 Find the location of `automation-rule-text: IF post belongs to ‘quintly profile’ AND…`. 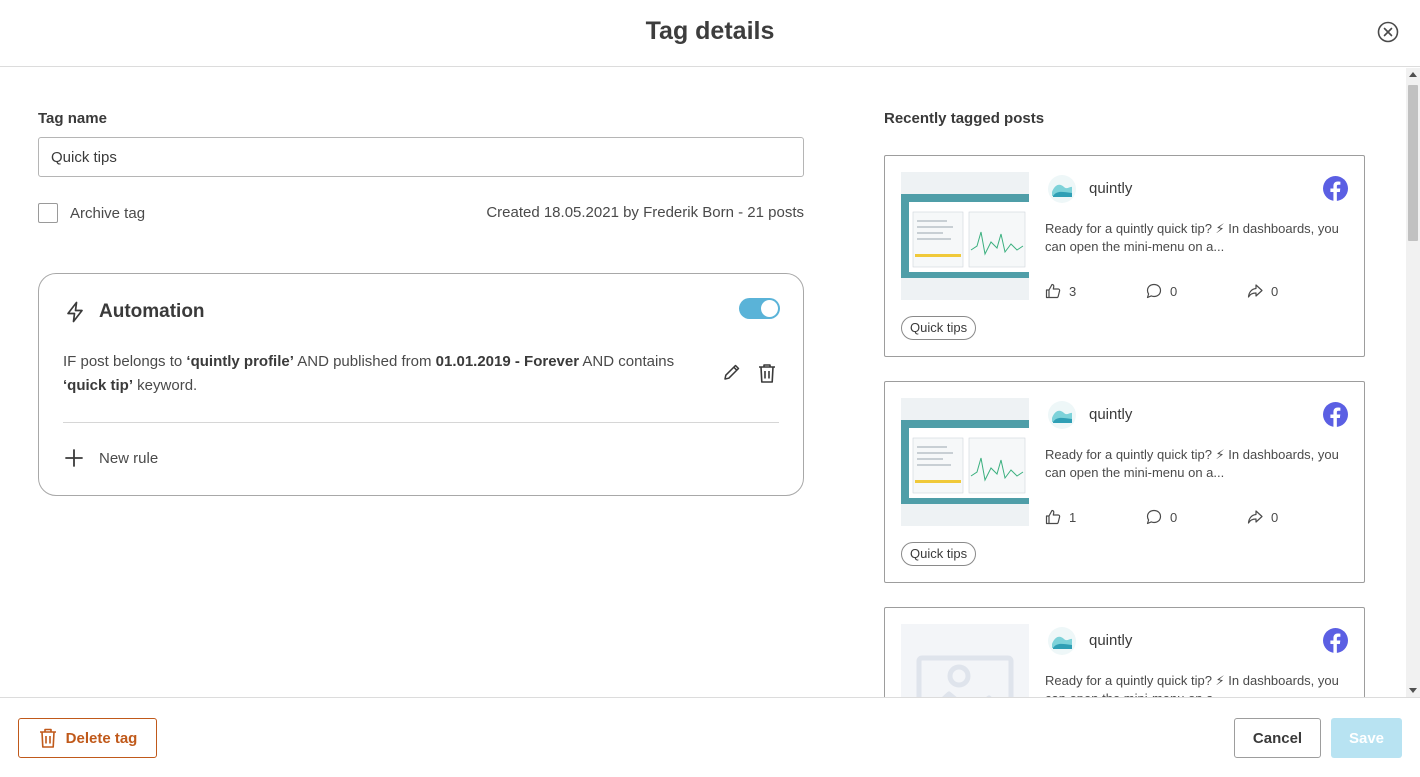

automation-rule-text: IF post belongs to ‘quintly profile’ AND… is located at coordinates (369, 373).